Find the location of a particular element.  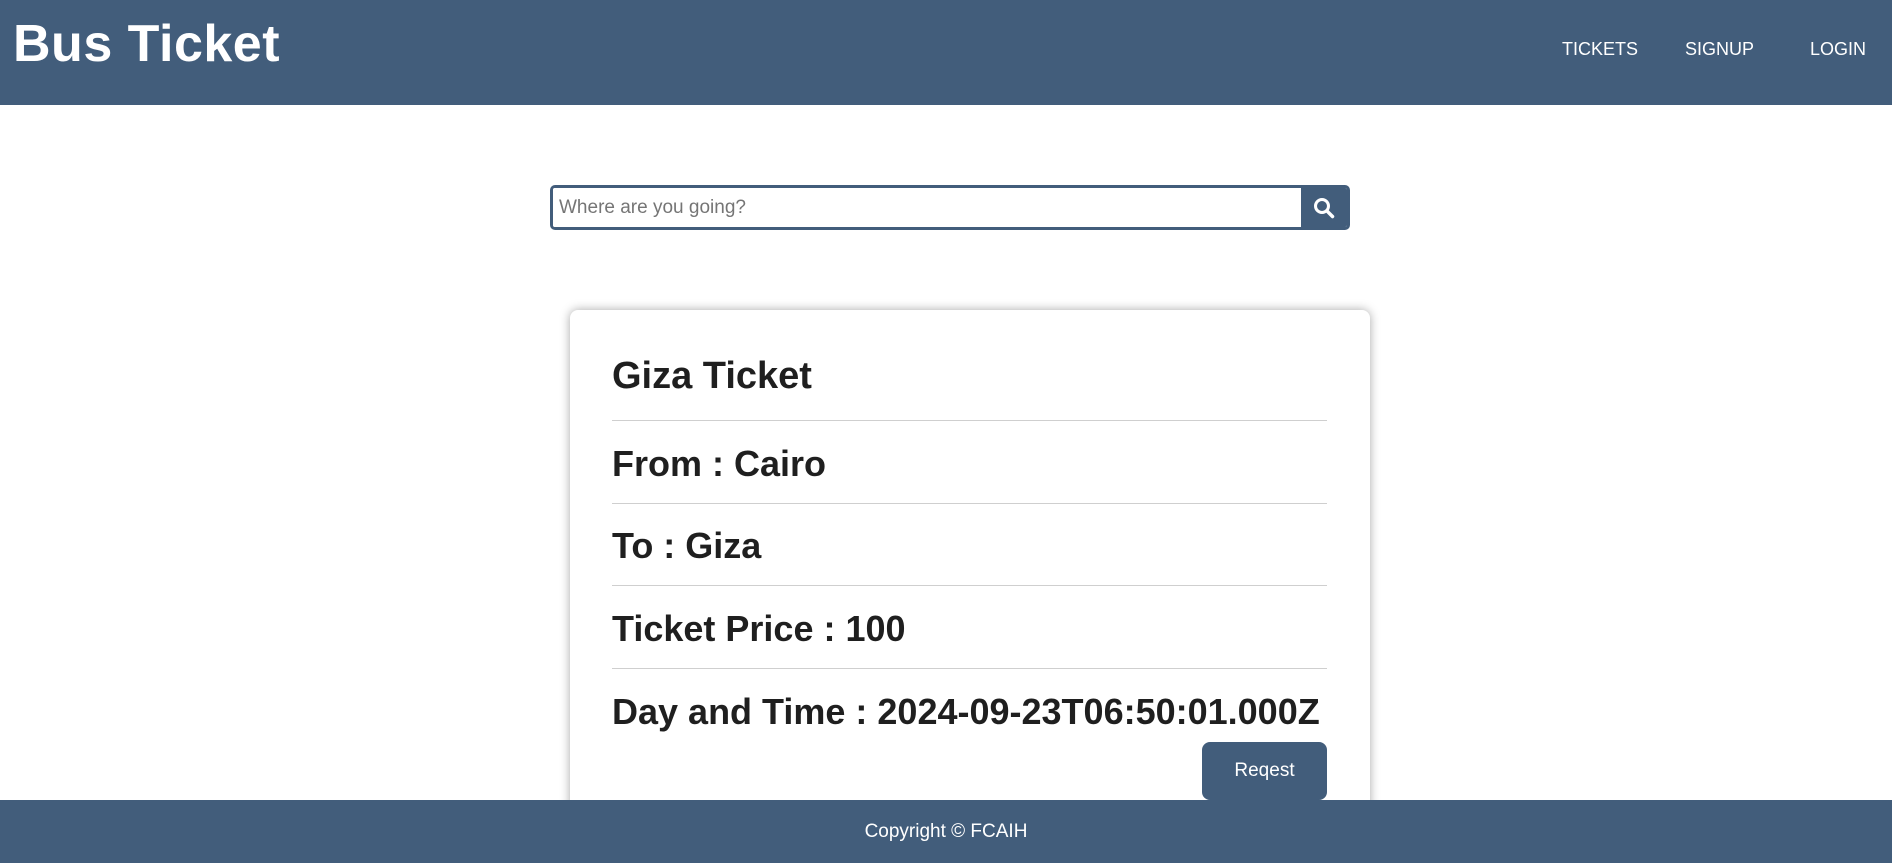

search-bar is located at coordinates (950, 207).